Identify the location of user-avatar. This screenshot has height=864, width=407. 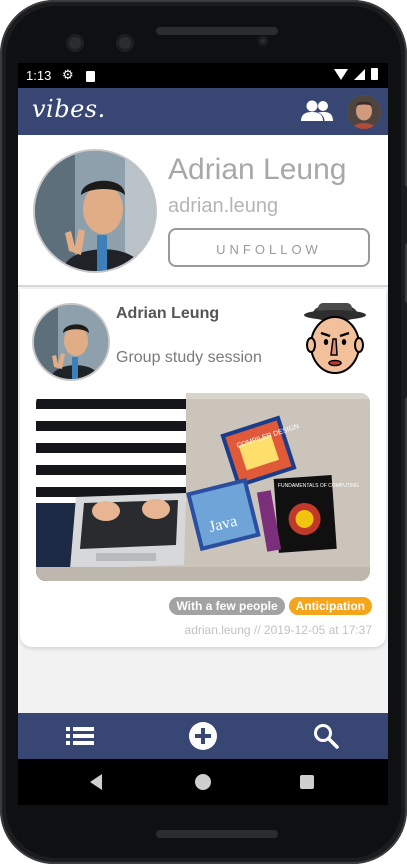
(364, 112).